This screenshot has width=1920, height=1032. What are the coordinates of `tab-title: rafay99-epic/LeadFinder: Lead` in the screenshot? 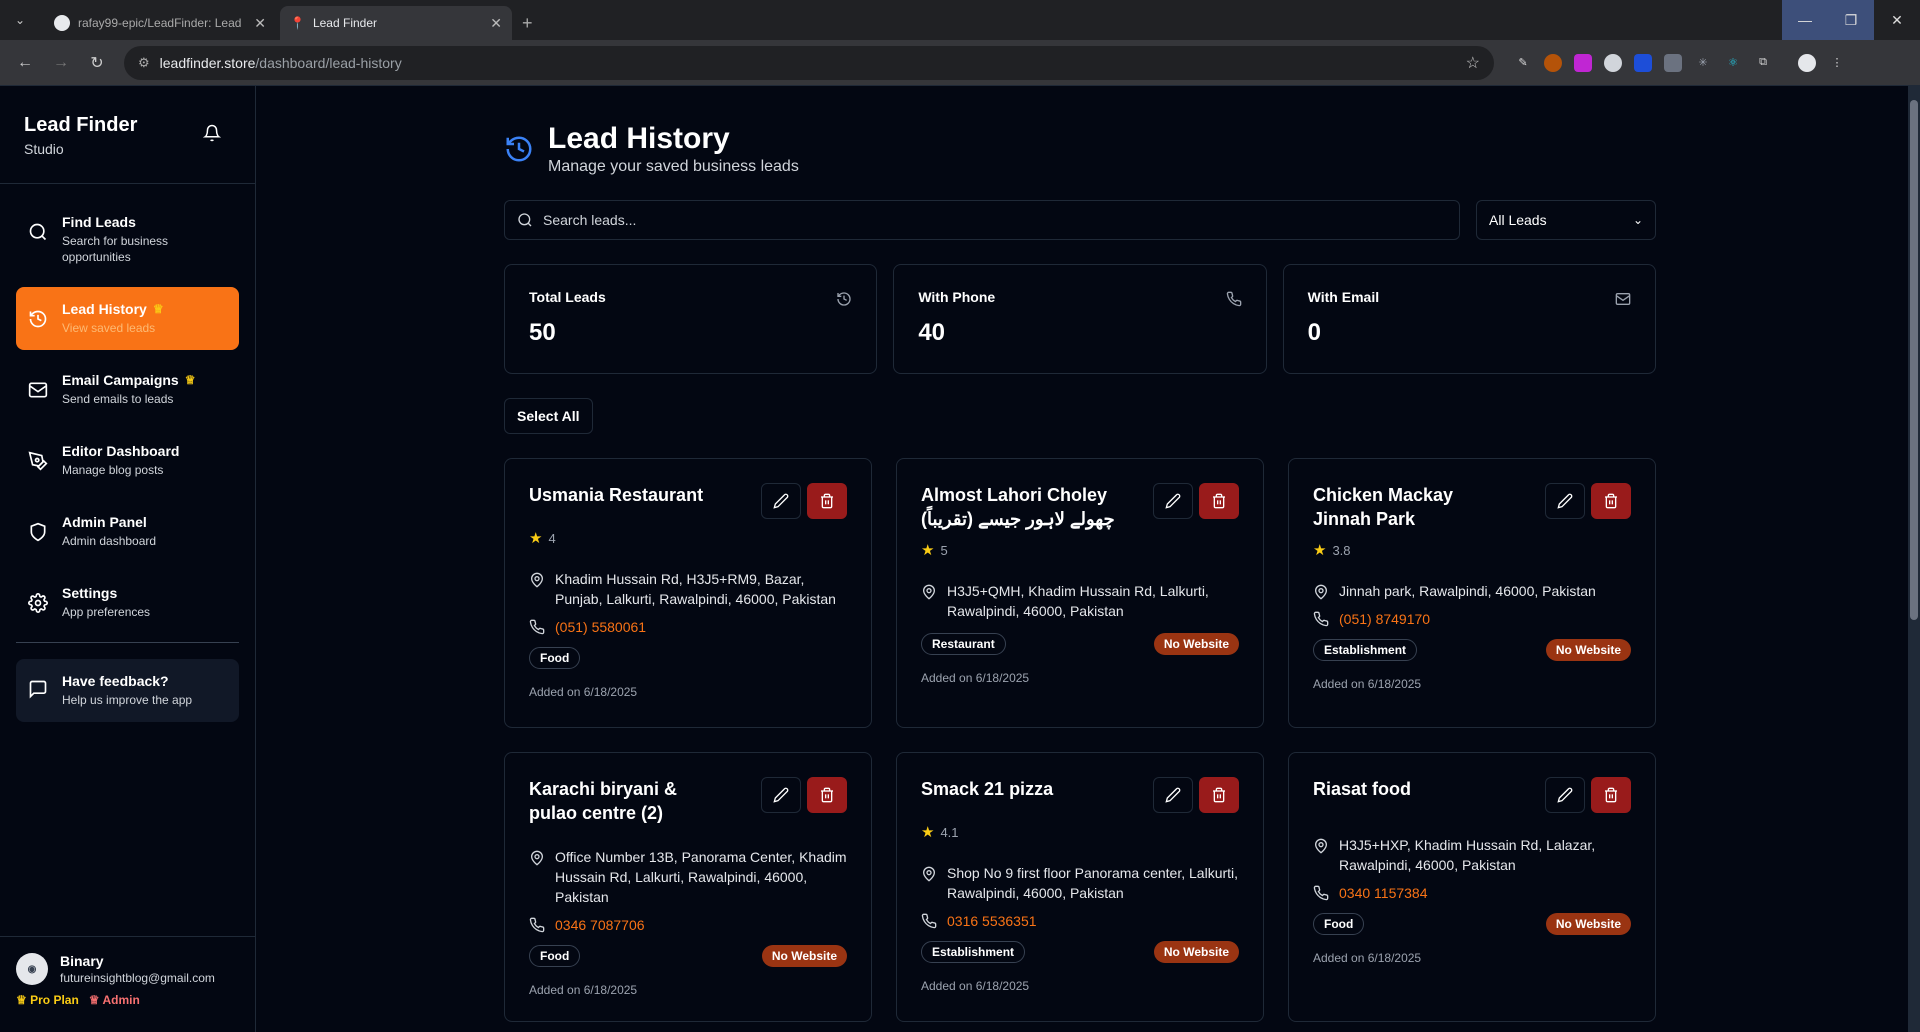 It's located at (160, 23).